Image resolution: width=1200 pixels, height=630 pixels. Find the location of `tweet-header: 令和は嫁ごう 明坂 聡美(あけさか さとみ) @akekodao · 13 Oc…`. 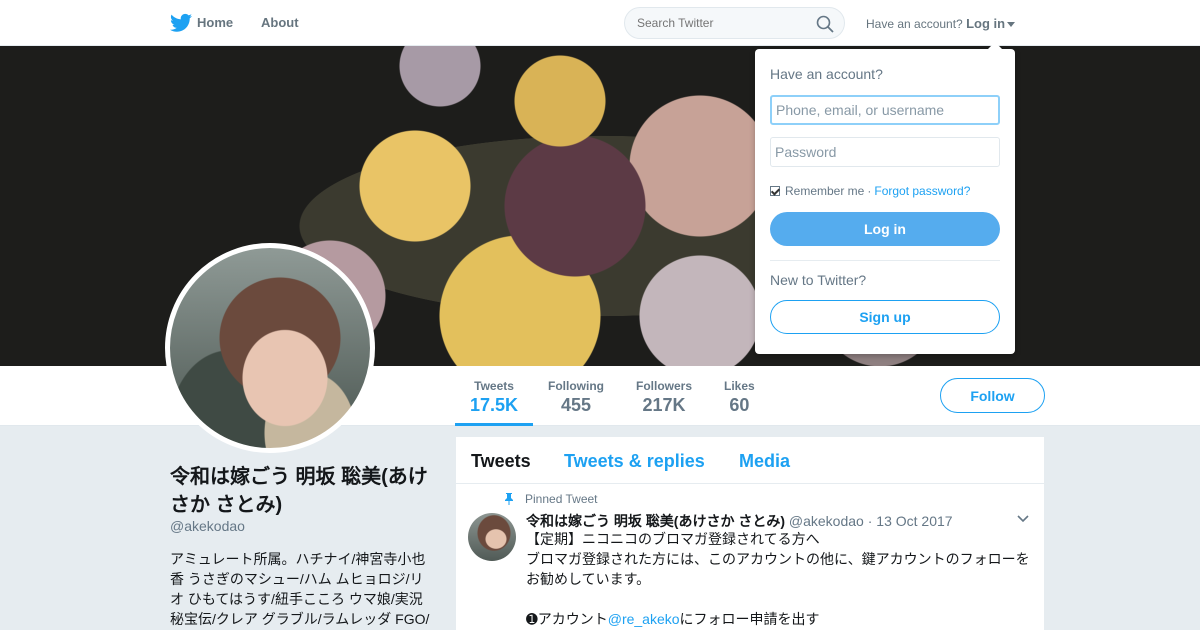

tweet-header: 令和は嫁ごう 明坂 聡美(あけさか さとみ) @akekodao · 13 Oc… is located at coordinates (739, 521).